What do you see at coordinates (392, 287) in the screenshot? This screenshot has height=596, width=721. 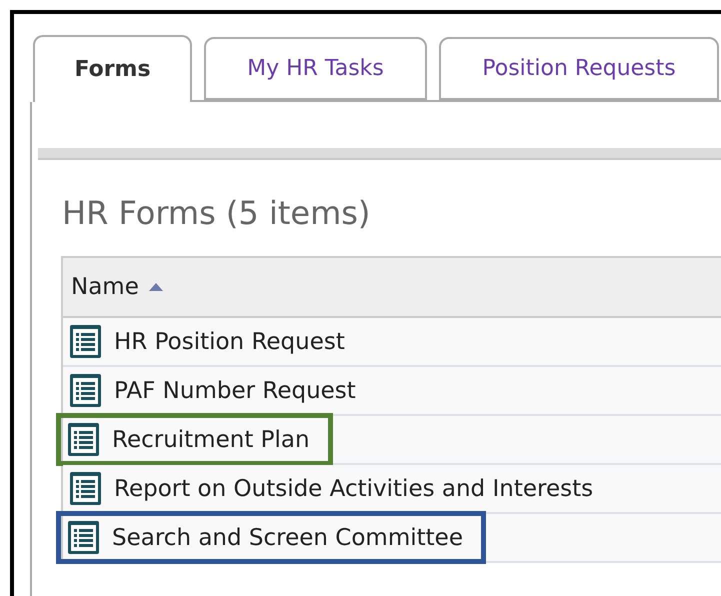 I see `column-header: Name` at bounding box center [392, 287].